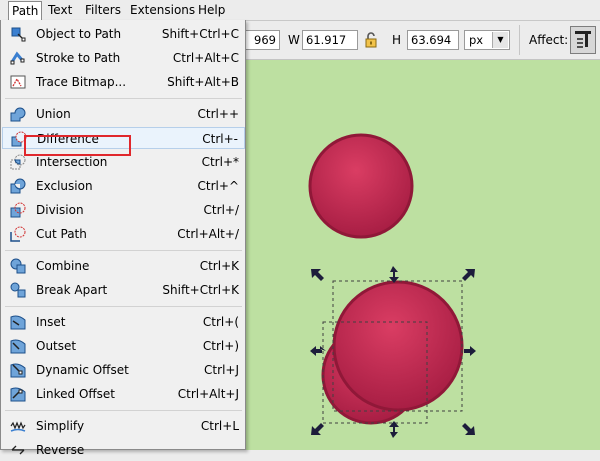  What do you see at coordinates (123, 290) in the screenshot?
I see `menu-item-break-apart: Break Apart Shift+Ctrl+K` at bounding box center [123, 290].